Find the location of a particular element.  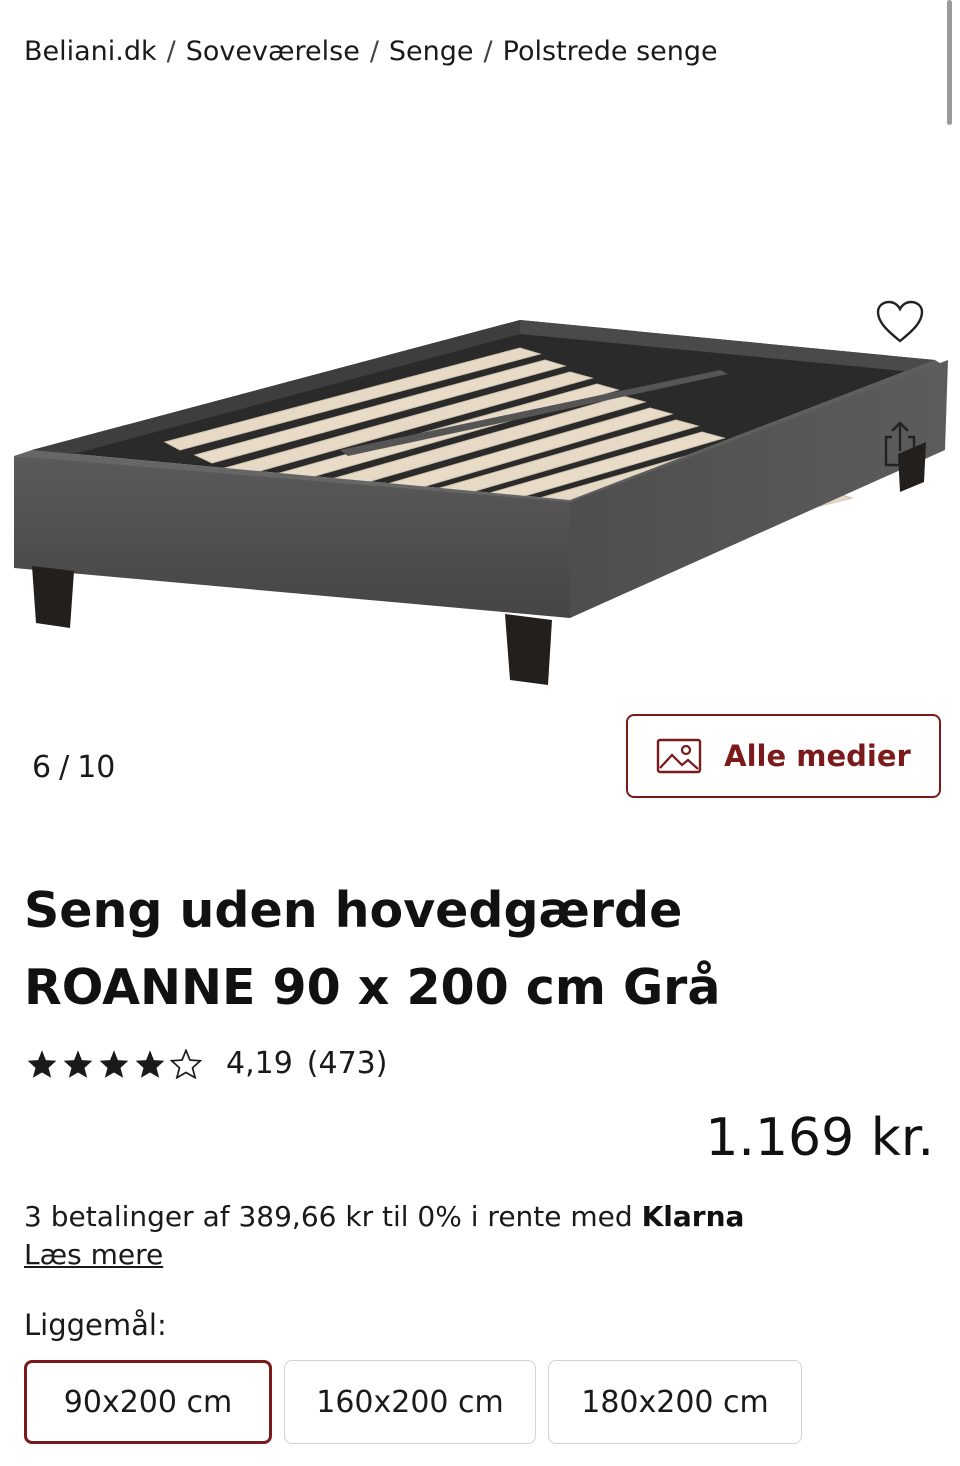

product-title-line1: Seng uden hovedgærde is located at coordinates (353, 910).